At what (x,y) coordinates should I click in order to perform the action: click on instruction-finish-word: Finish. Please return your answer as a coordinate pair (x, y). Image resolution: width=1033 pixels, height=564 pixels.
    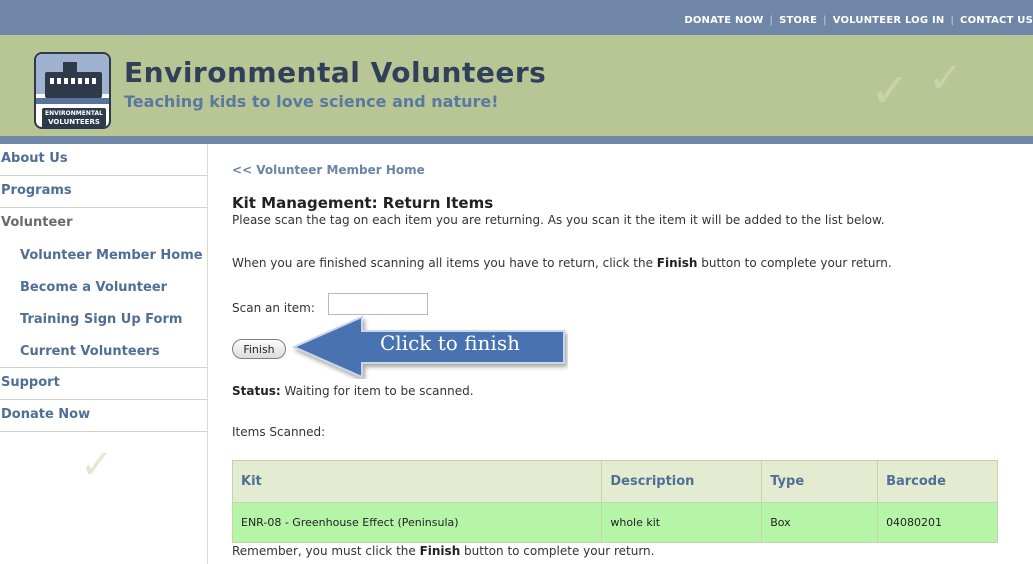
    Looking at the image, I should click on (677, 263).